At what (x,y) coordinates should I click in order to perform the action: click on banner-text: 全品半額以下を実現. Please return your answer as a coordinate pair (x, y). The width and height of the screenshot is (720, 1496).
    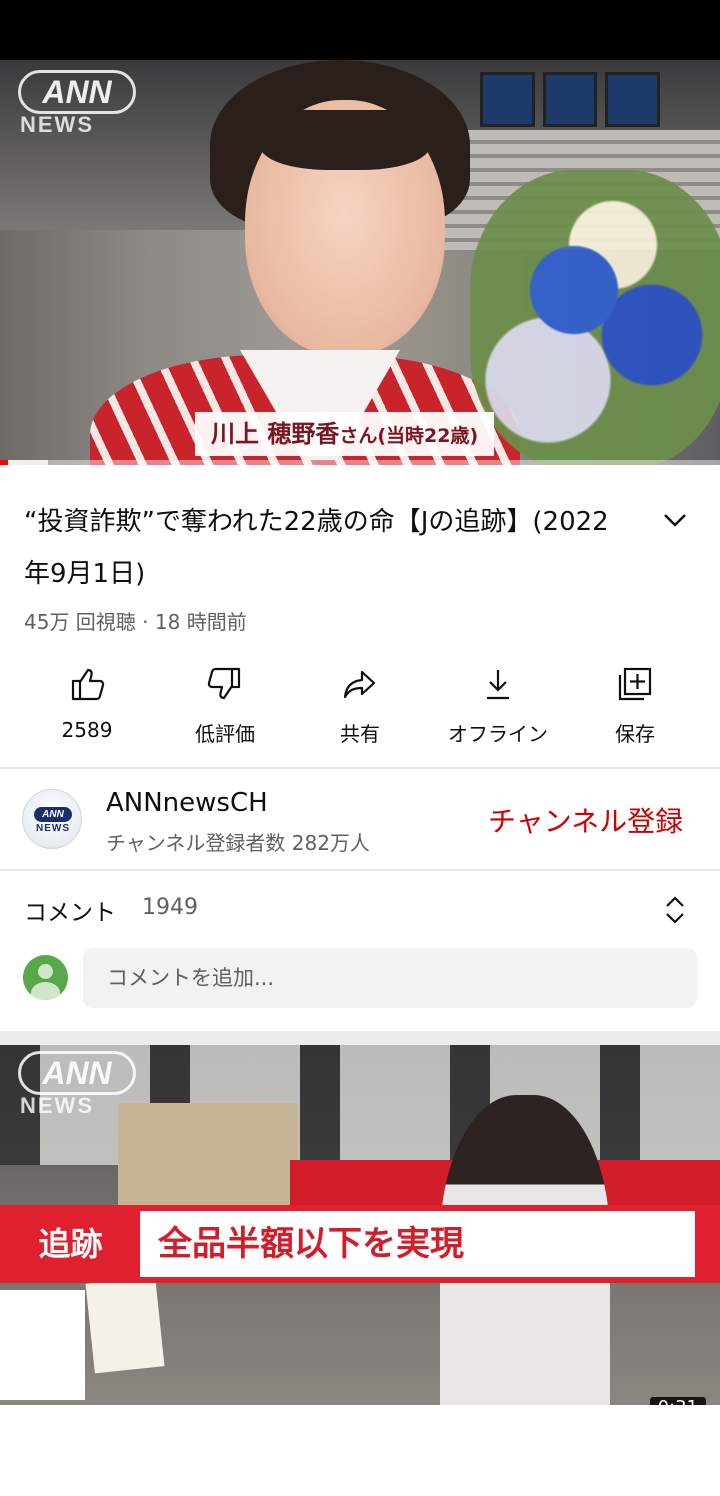
    Looking at the image, I should click on (417, 1244).